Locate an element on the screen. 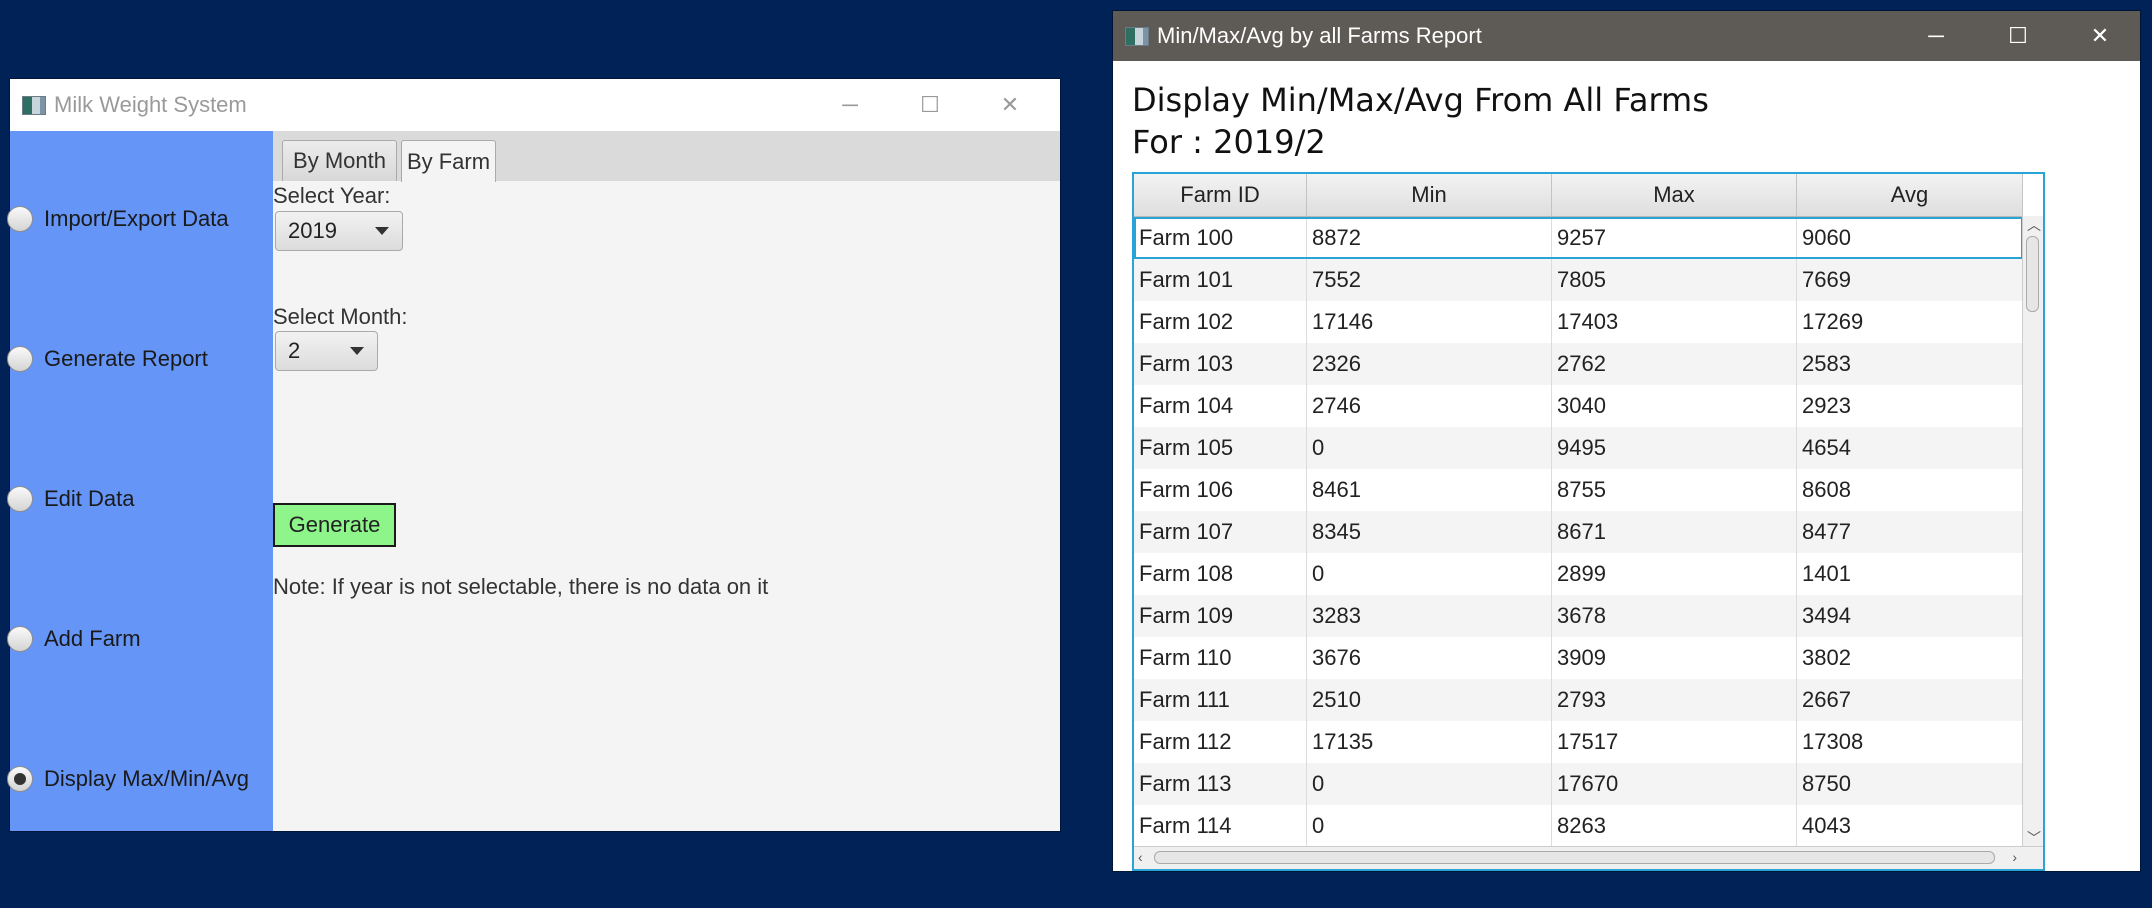 The image size is (2152, 908). sidebar-item-edit-data: Edit Data is located at coordinates (71, 499).